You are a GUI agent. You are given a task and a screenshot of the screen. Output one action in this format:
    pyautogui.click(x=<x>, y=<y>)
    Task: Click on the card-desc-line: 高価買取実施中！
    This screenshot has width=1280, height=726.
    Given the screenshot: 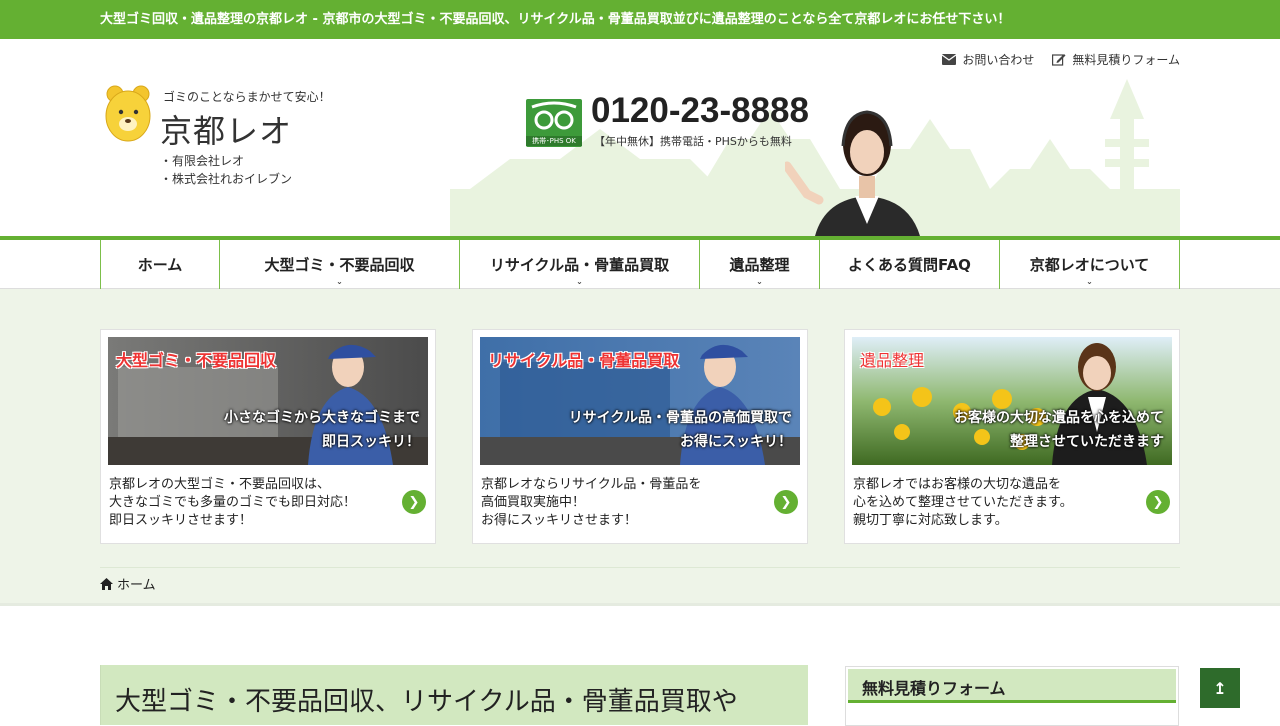 What is the action you would take?
    pyautogui.click(x=533, y=502)
    